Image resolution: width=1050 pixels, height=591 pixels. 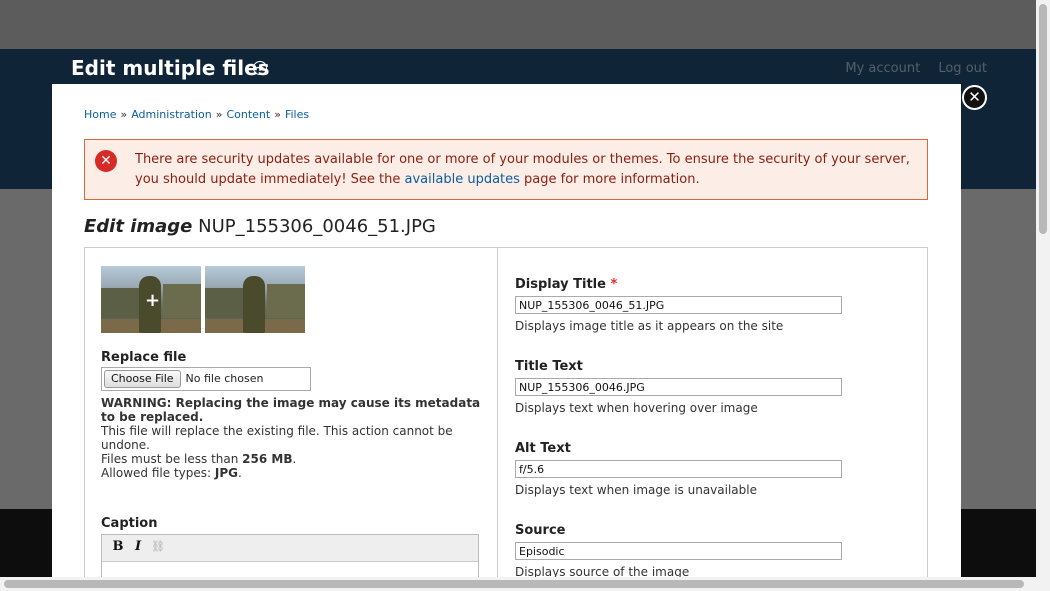 What do you see at coordinates (248, 114) in the screenshot?
I see `breadcrumb-content: Content` at bounding box center [248, 114].